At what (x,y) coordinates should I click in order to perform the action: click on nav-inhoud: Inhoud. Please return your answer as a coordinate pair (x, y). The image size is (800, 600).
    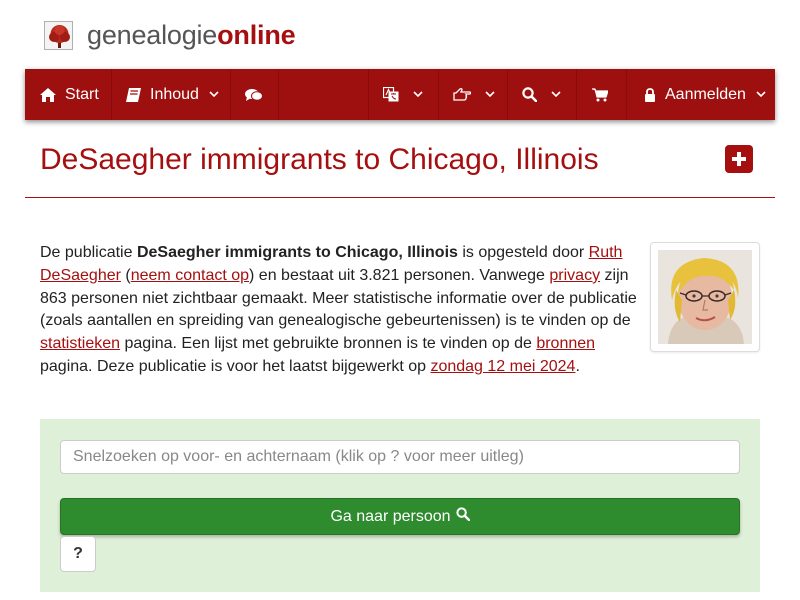
    Looking at the image, I should click on (171, 94).